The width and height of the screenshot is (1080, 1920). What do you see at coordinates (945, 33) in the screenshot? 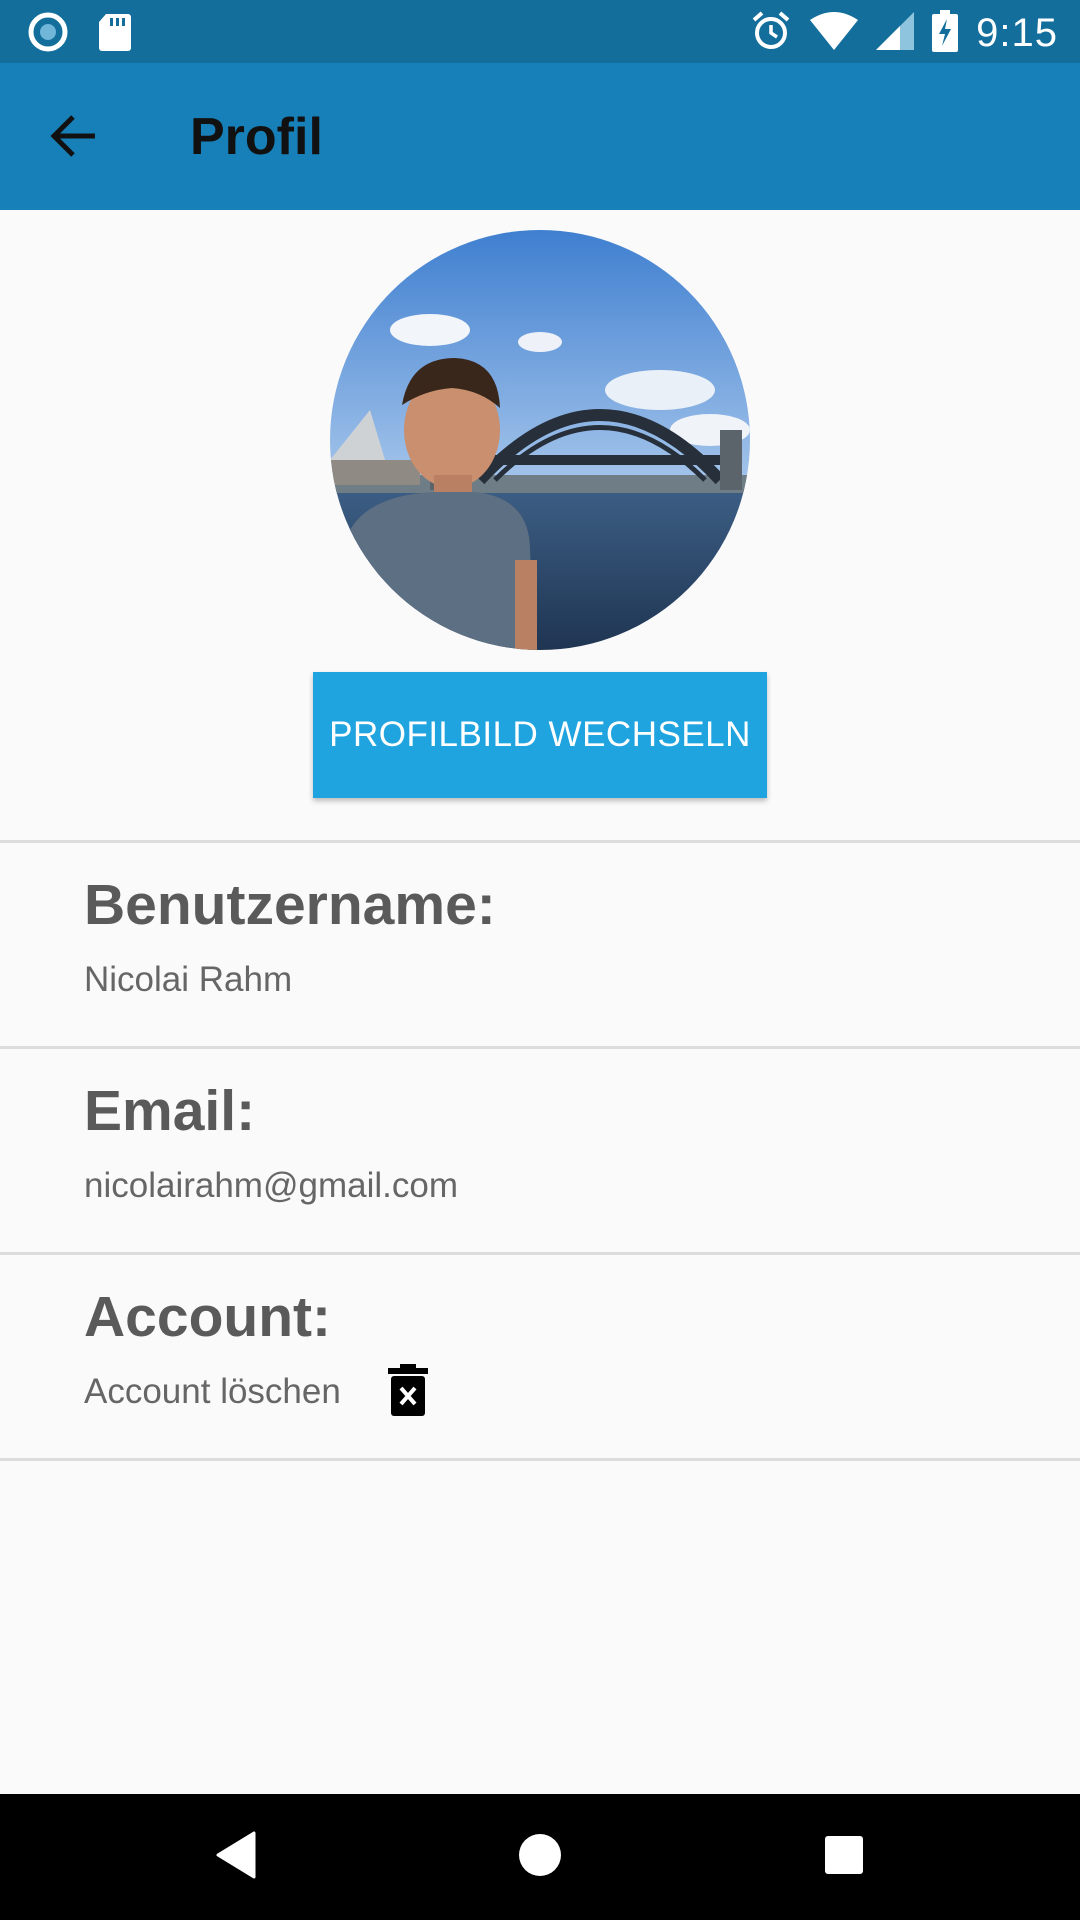
I see `battery-charging-icon` at bounding box center [945, 33].